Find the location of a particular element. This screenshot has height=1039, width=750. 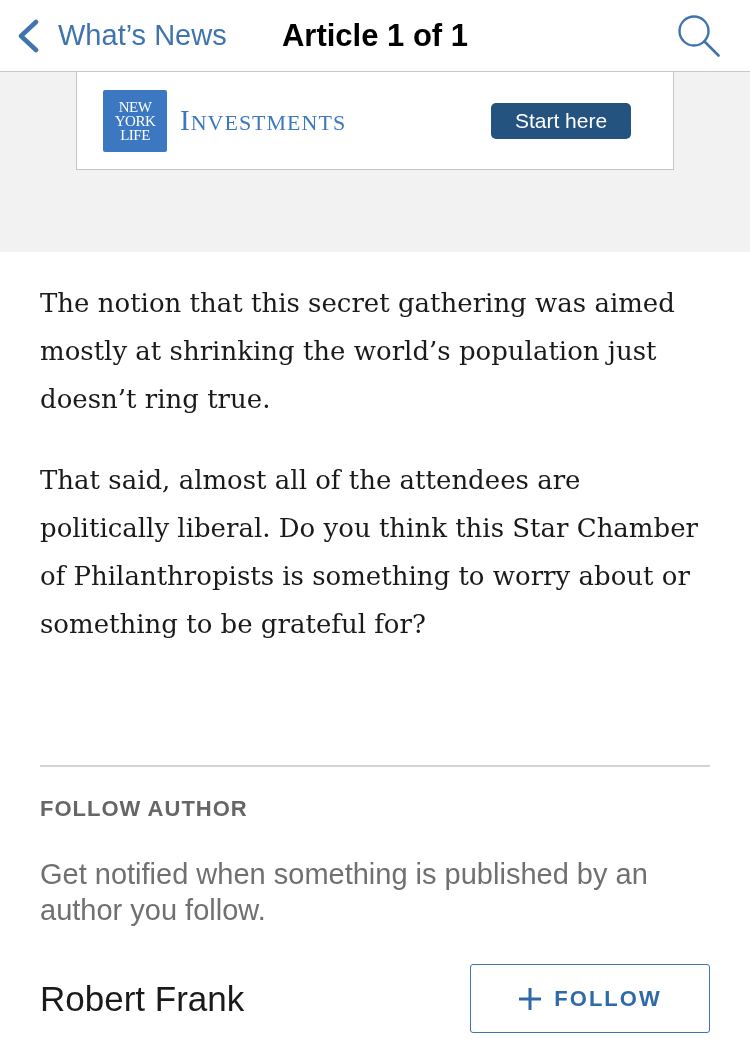

search-button is located at coordinates (699, 35).